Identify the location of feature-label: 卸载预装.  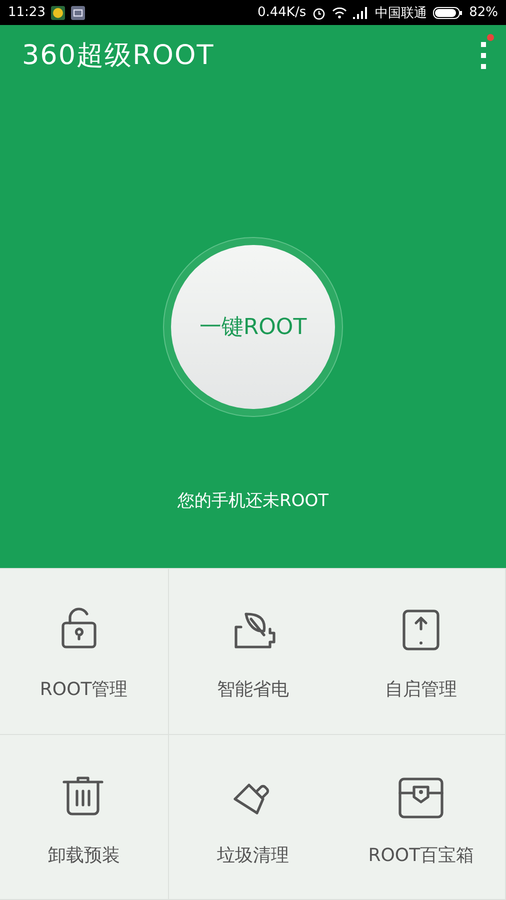
(84, 854).